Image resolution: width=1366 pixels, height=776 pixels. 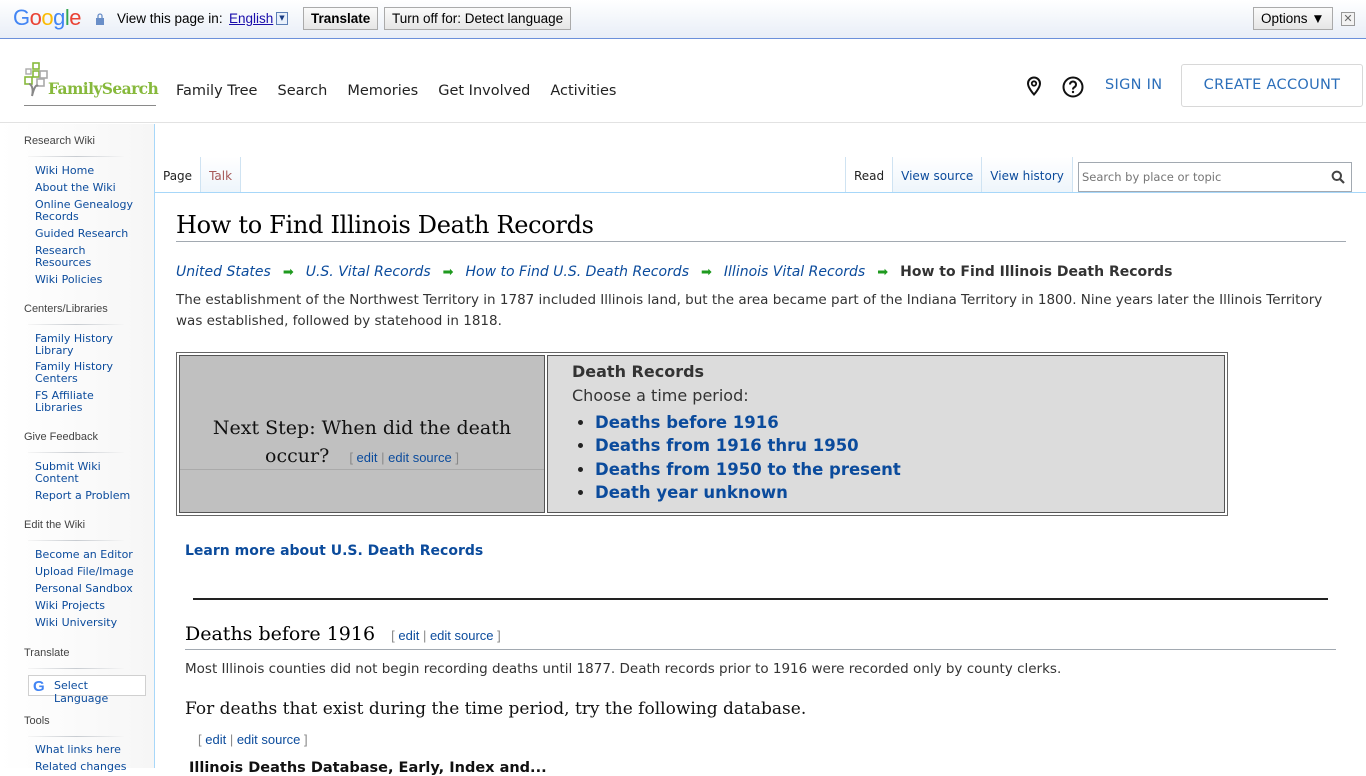 I want to click on options-button: Options ▼, so click(x=1293, y=18).